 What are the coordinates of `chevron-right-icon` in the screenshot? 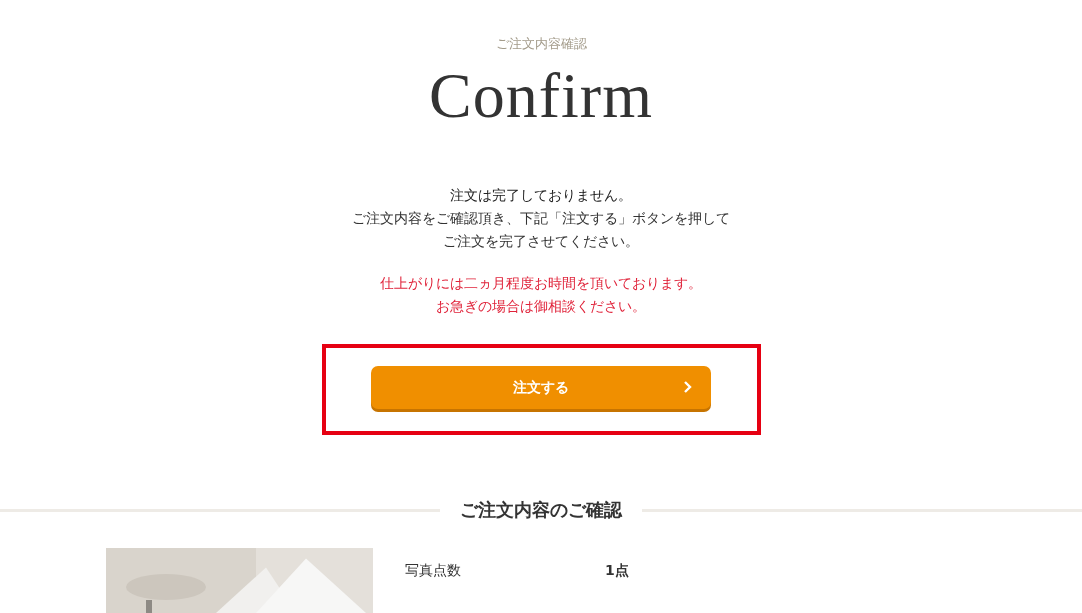 It's located at (688, 387).